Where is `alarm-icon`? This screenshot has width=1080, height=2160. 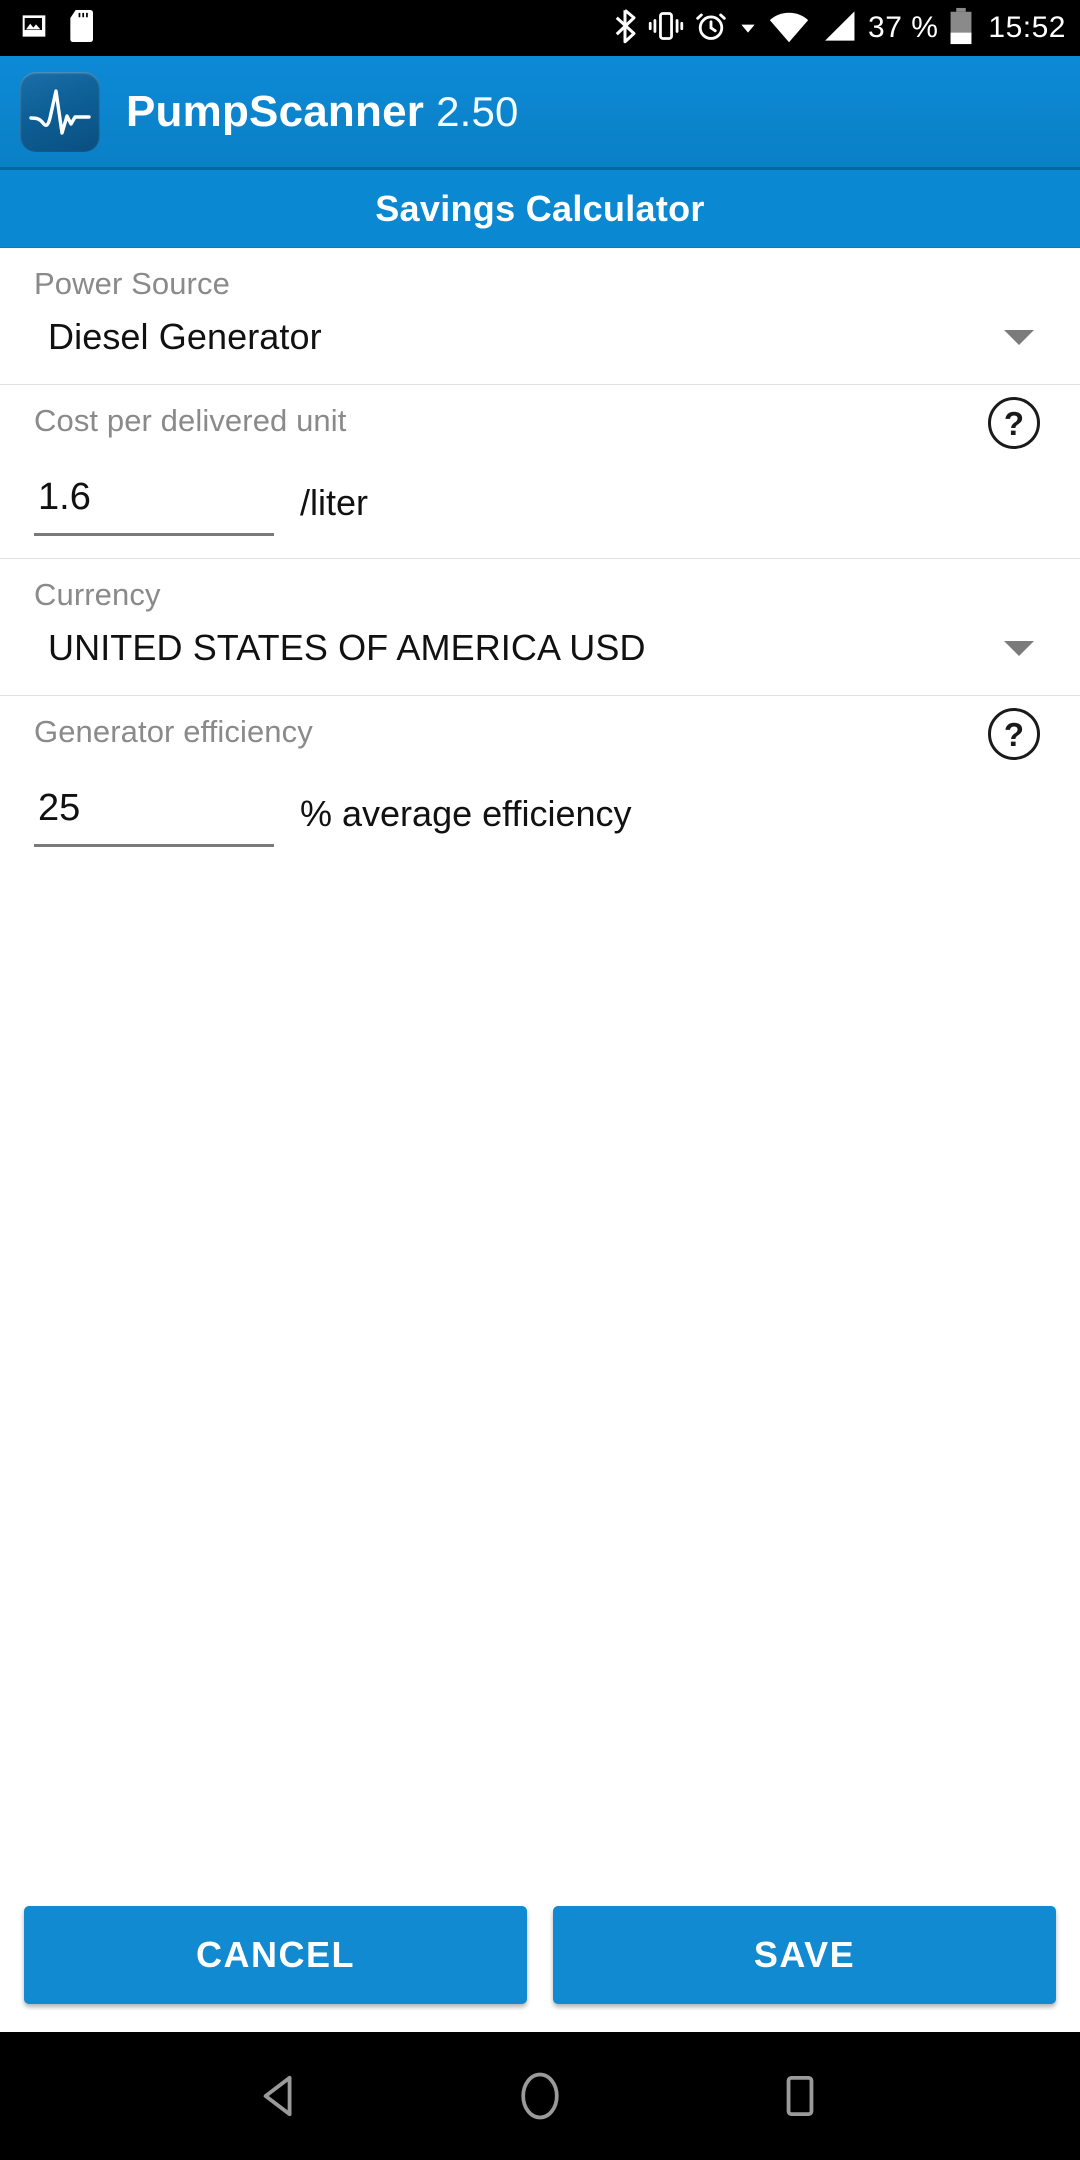 alarm-icon is located at coordinates (711, 28).